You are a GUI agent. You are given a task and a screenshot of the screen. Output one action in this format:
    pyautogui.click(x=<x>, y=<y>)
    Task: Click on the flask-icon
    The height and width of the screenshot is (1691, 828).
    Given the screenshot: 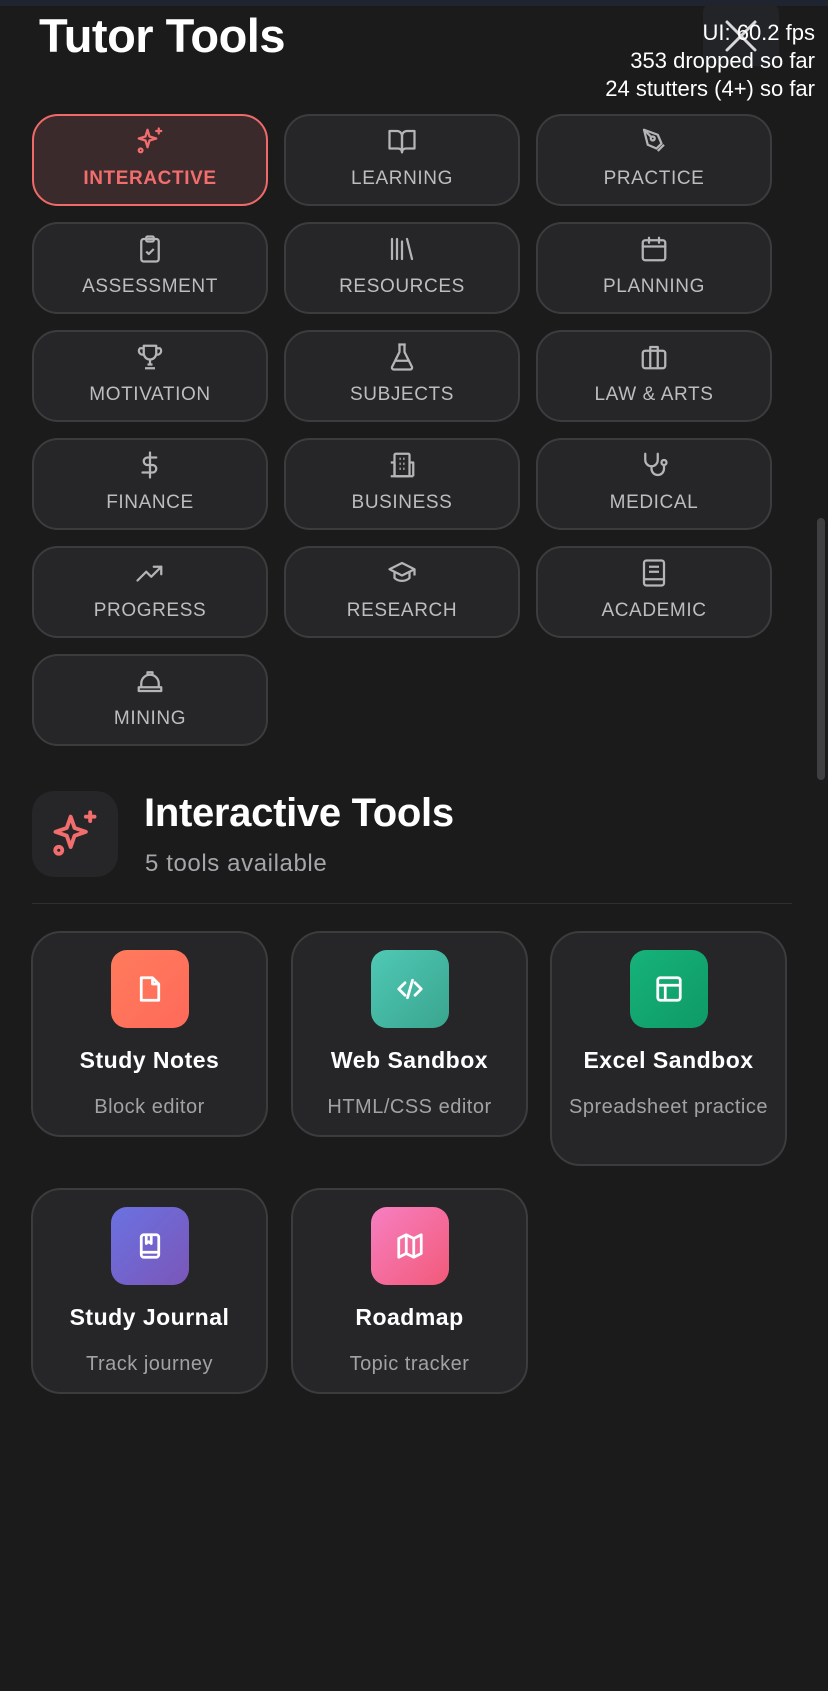 What is the action you would take?
    pyautogui.click(x=402, y=357)
    